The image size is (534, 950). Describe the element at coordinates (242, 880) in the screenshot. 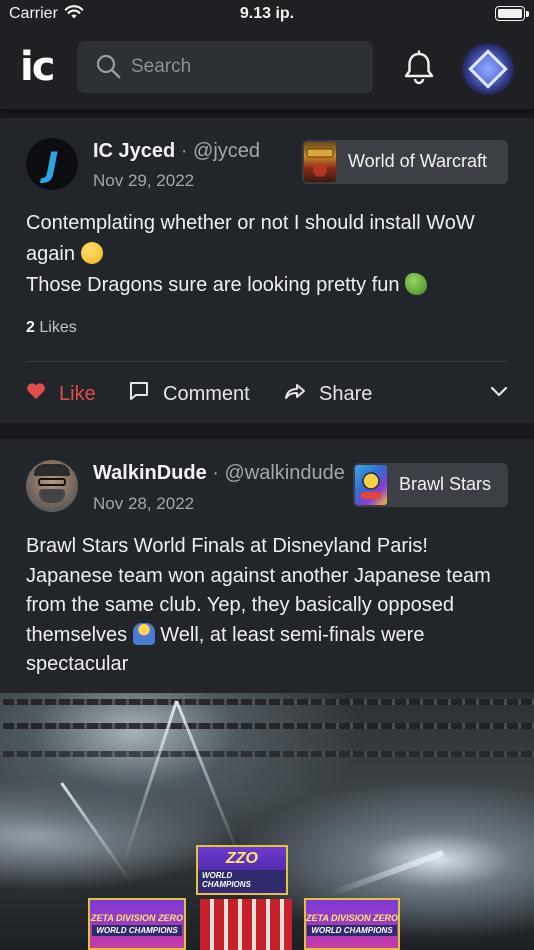

I see `screen-center-title: WORLD CHAMPIONS` at that location.